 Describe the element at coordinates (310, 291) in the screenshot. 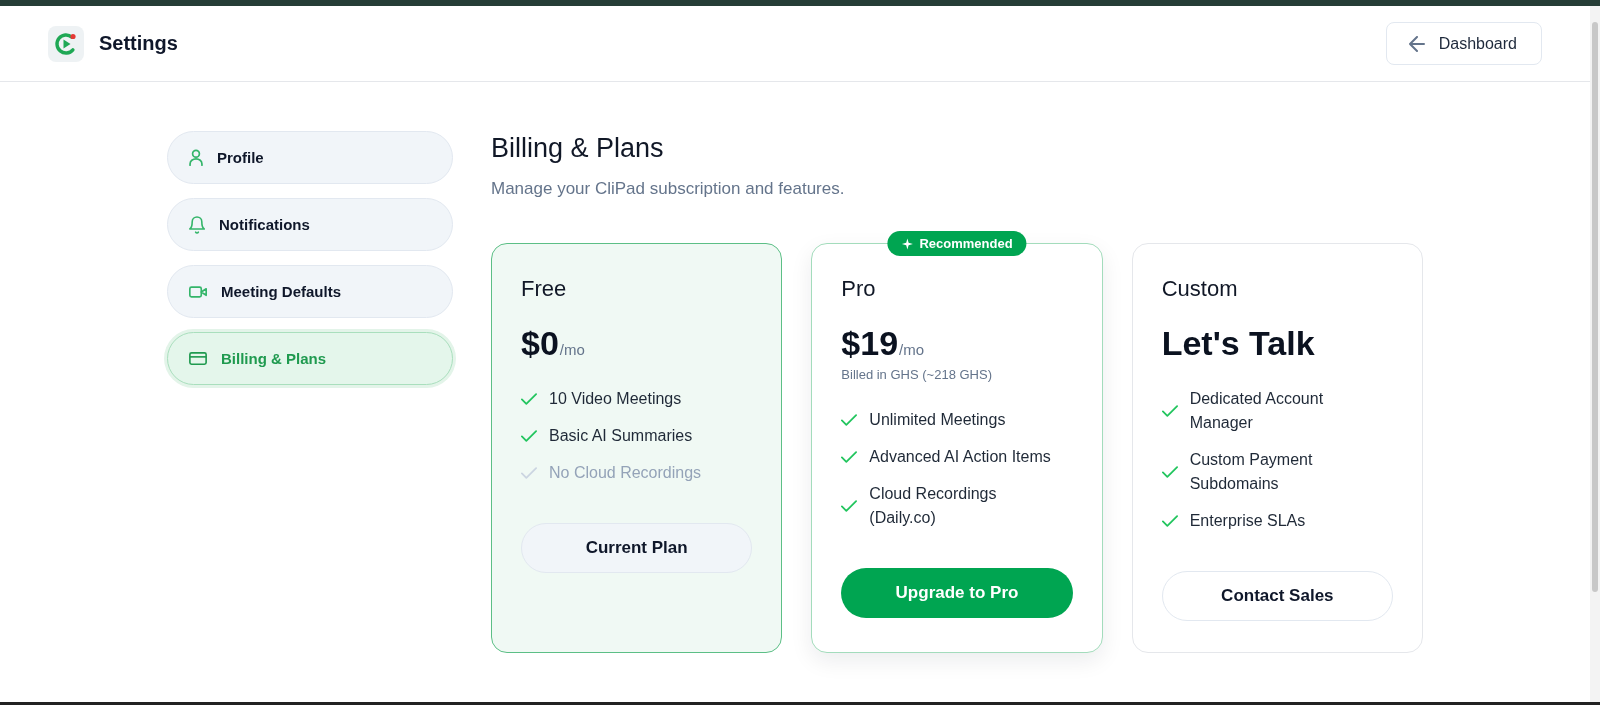

I see `sidebar-item: Meeting Defaults` at that location.